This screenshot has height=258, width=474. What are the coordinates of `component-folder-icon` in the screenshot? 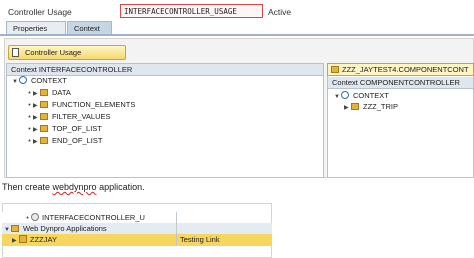 It's located at (335, 69).